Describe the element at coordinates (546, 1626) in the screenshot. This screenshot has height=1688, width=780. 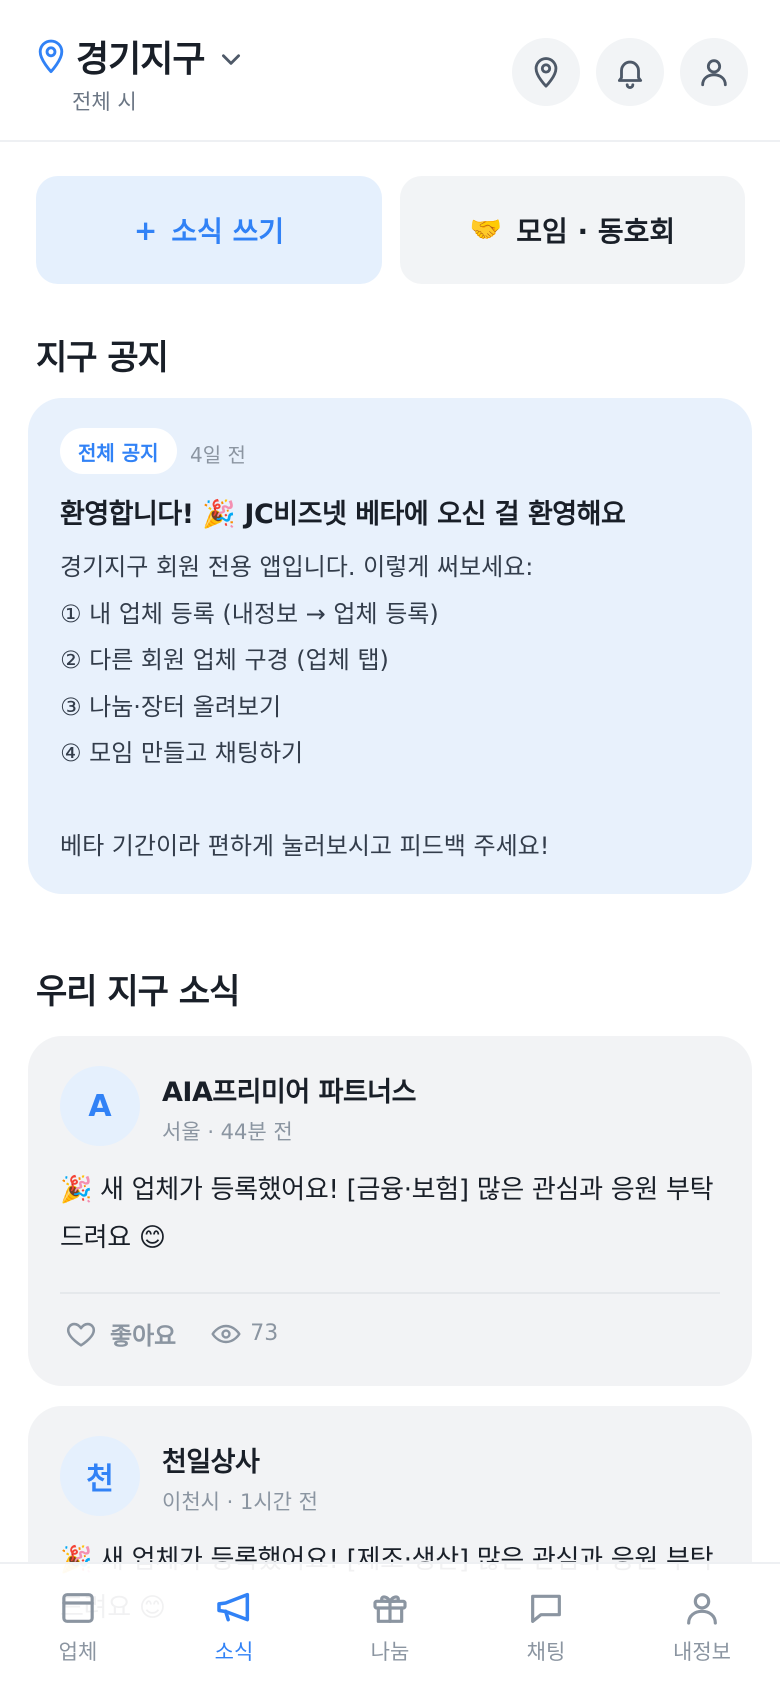
I see `nav-item-chat: 채팅` at that location.